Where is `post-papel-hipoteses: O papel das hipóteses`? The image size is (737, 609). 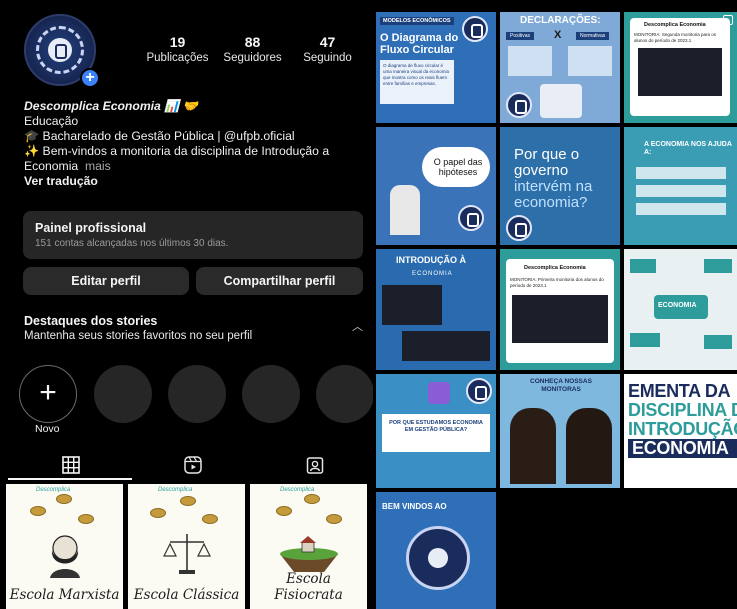 post-papel-hipoteses: O papel das hipóteses is located at coordinates (436, 186).